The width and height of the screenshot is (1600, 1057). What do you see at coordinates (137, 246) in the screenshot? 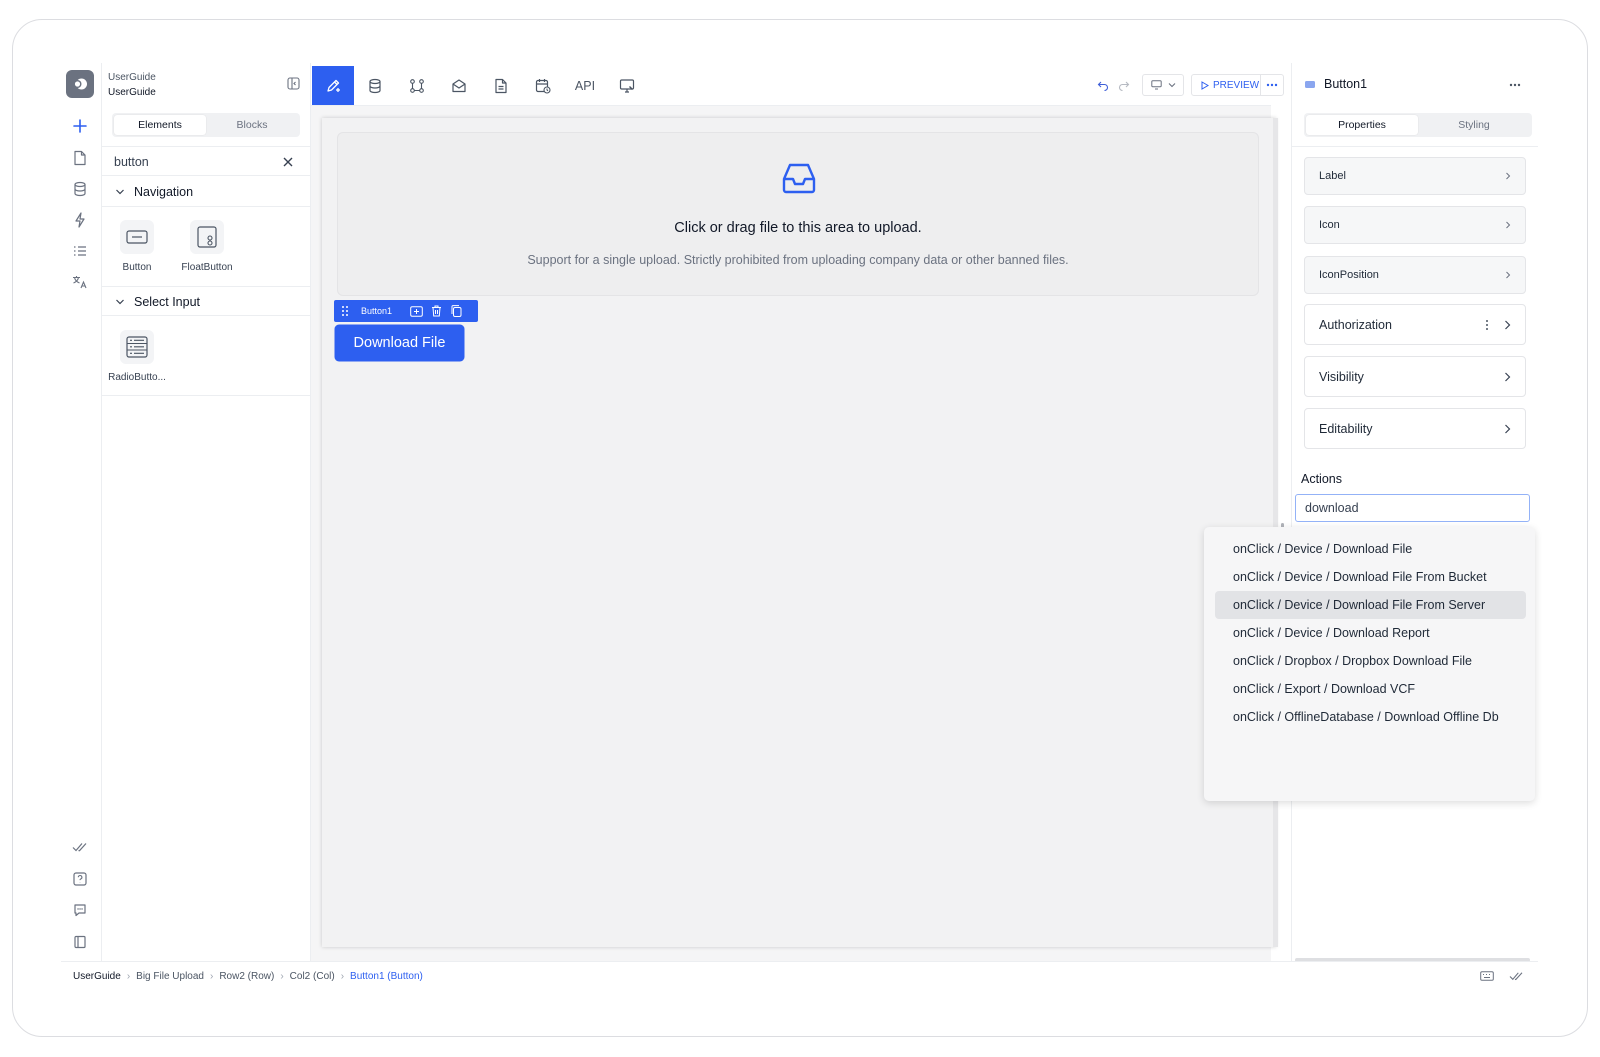
I see `component-button: Button` at bounding box center [137, 246].